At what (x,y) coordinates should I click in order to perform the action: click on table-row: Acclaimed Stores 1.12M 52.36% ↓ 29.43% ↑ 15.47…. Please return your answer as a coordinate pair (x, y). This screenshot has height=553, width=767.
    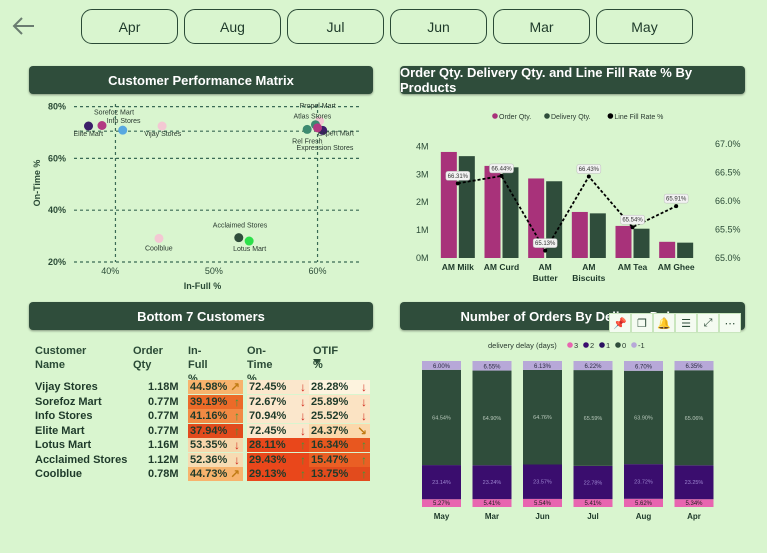
    Looking at the image, I should click on (203, 459).